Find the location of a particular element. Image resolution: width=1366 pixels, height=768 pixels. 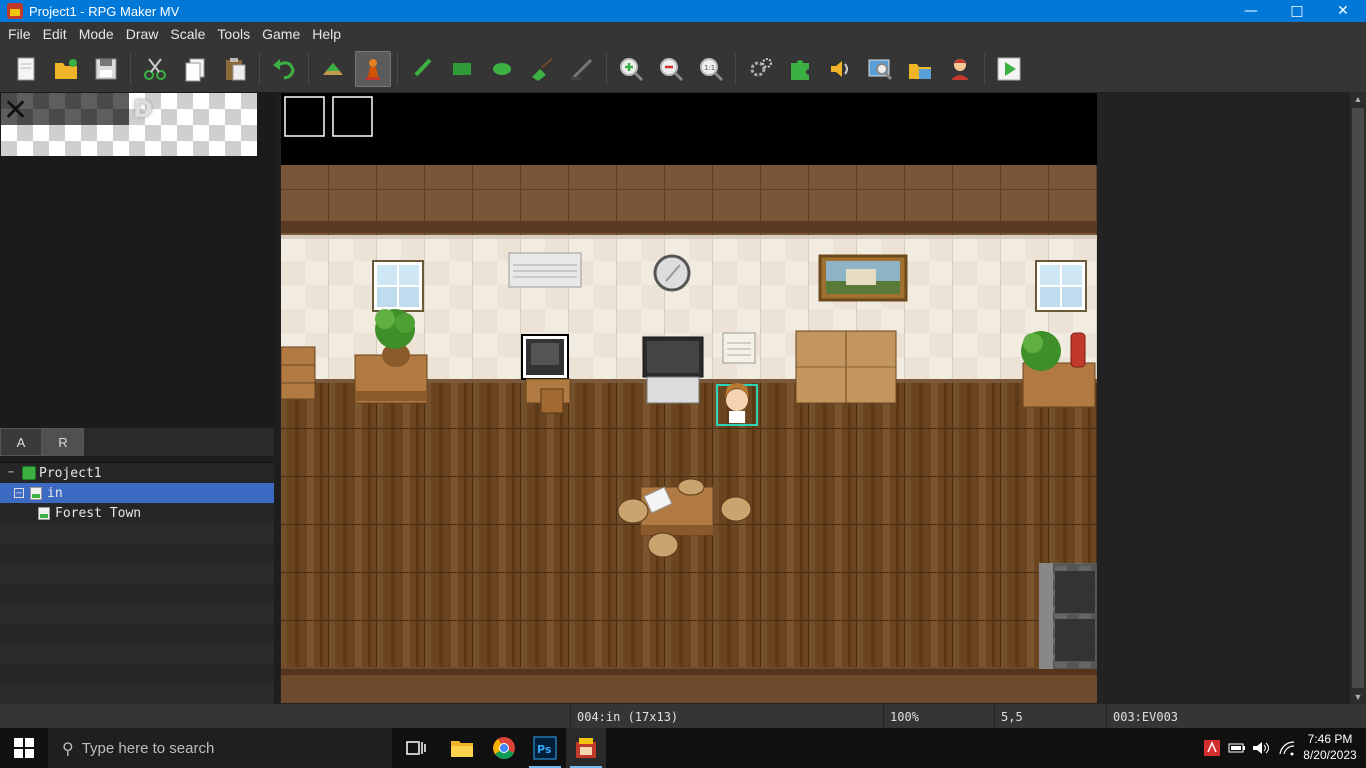

taskbar-file-explorer is located at coordinates (462, 748).